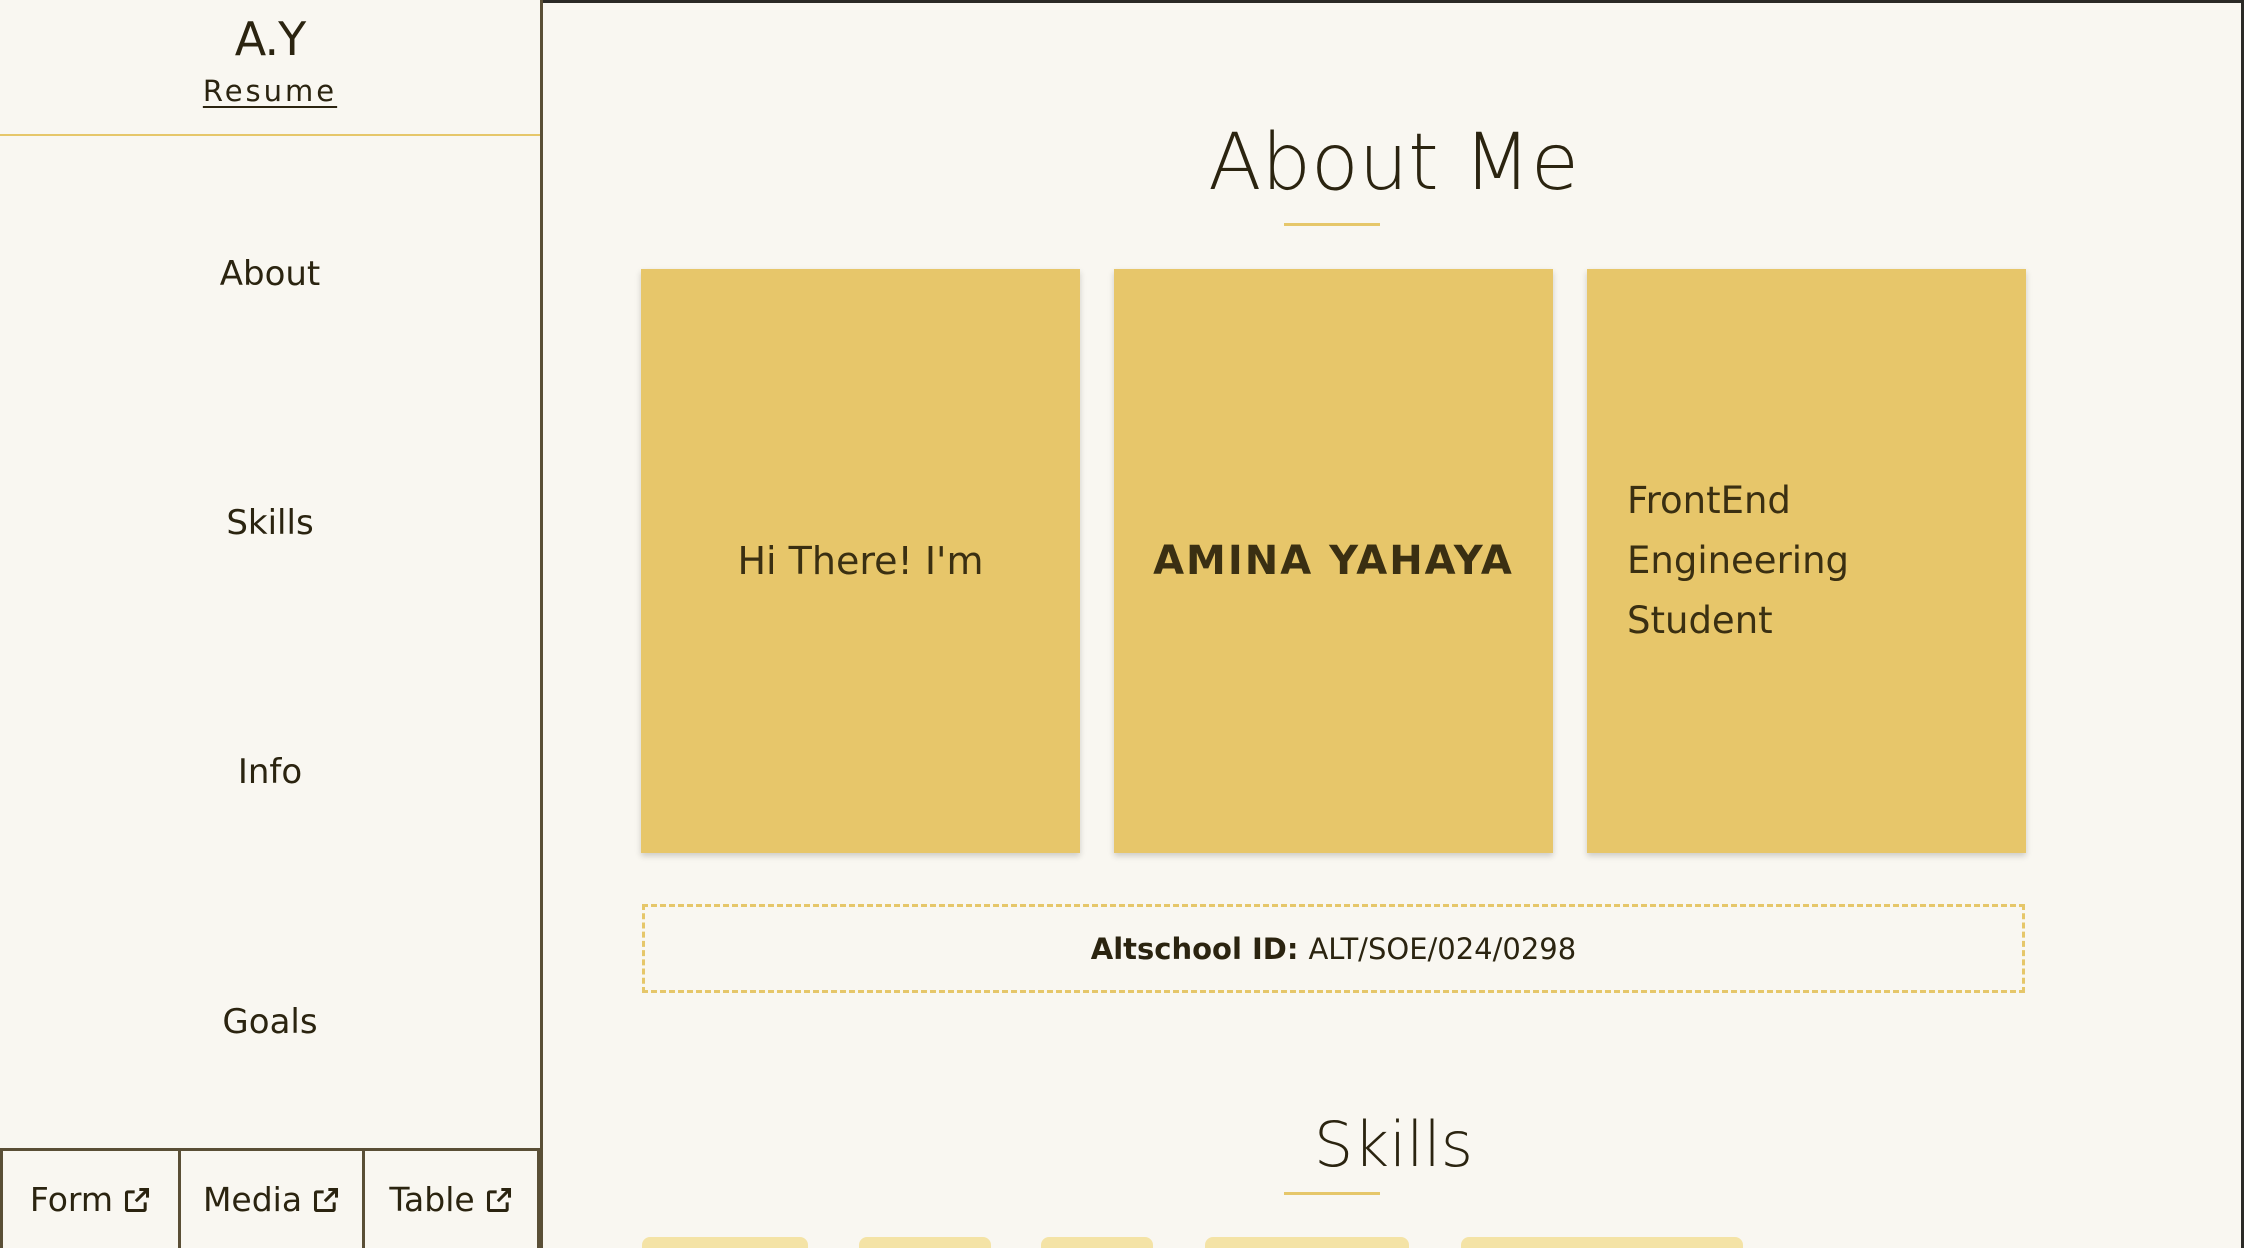 The width and height of the screenshot is (2244, 1248). What do you see at coordinates (270, 1022) in the screenshot?
I see `nav-item-goals: Goals` at bounding box center [270, 1022].